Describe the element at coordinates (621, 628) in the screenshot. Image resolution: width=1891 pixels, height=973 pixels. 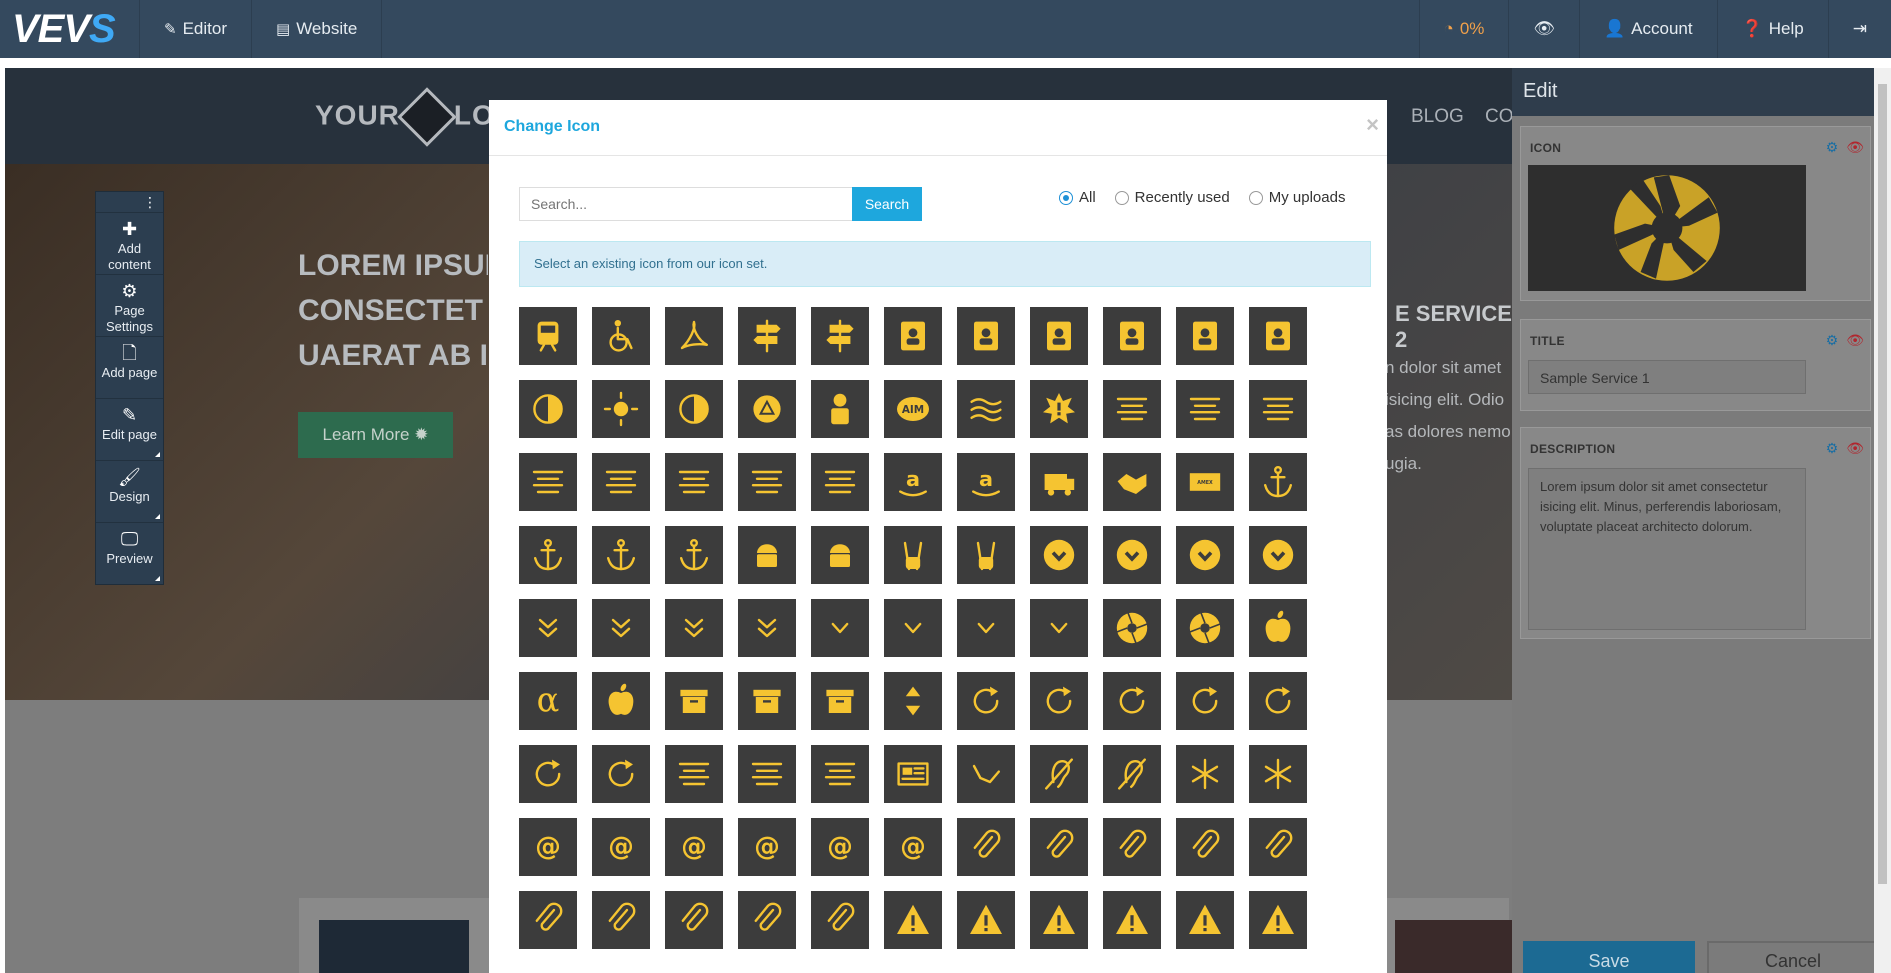
I see `double-left-icon` at that location.